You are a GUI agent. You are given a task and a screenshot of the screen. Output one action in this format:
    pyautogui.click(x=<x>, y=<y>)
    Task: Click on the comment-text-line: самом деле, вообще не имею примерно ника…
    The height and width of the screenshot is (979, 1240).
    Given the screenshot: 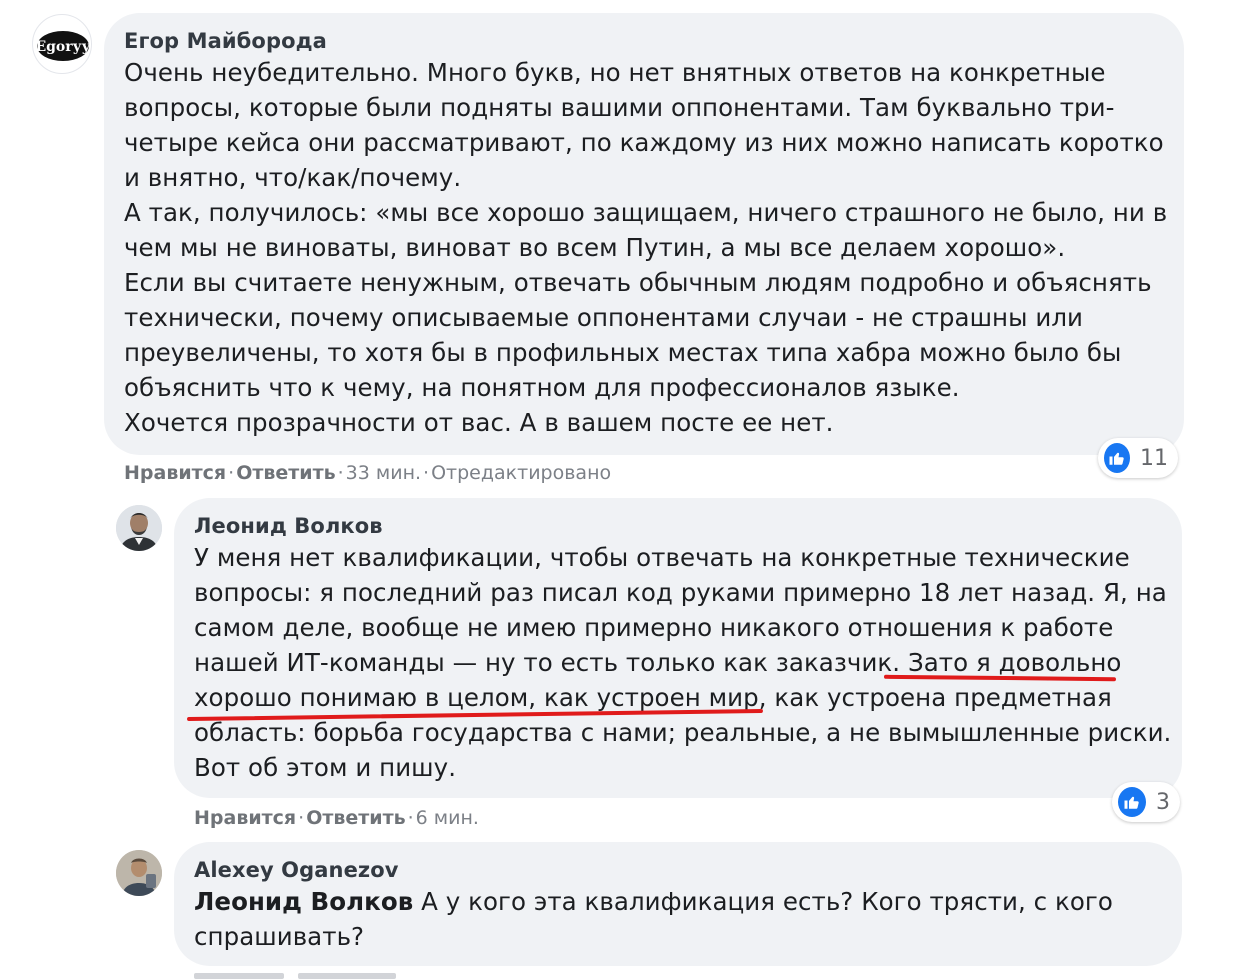 What is the action you would take?
    pyautogui.click(x=654, y=627)
    